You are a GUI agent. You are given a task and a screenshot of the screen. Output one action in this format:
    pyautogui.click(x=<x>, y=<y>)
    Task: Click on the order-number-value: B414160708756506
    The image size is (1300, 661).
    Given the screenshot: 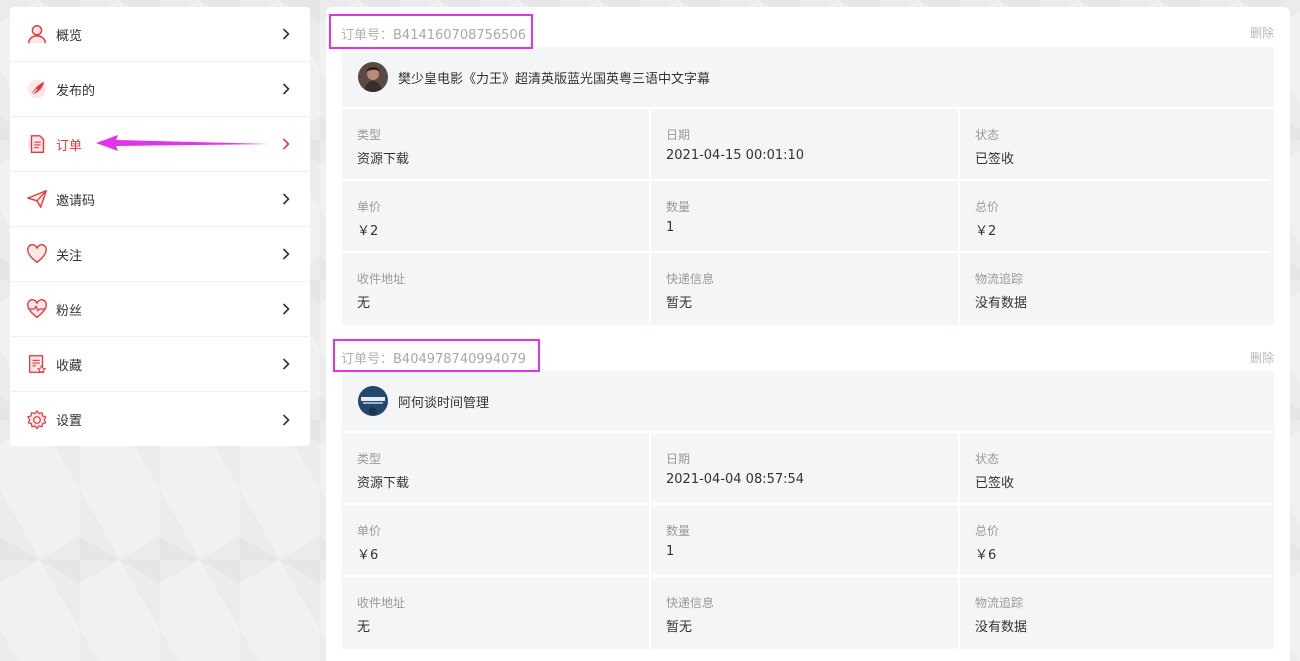 What is the action you would take?
    pyautogui.click(x=459, y=35)
    